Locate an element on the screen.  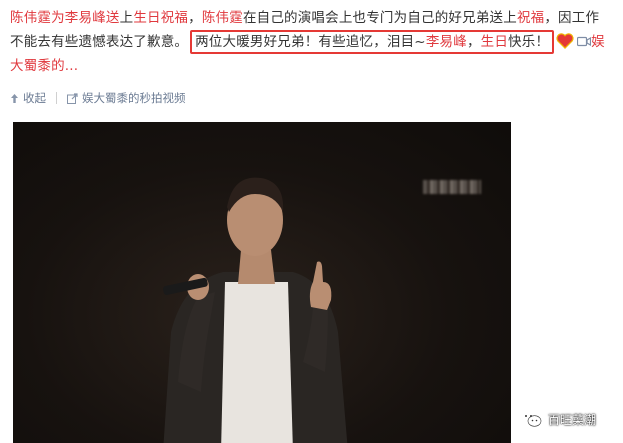
blurred-watermark is located at coordinates (452, 187).